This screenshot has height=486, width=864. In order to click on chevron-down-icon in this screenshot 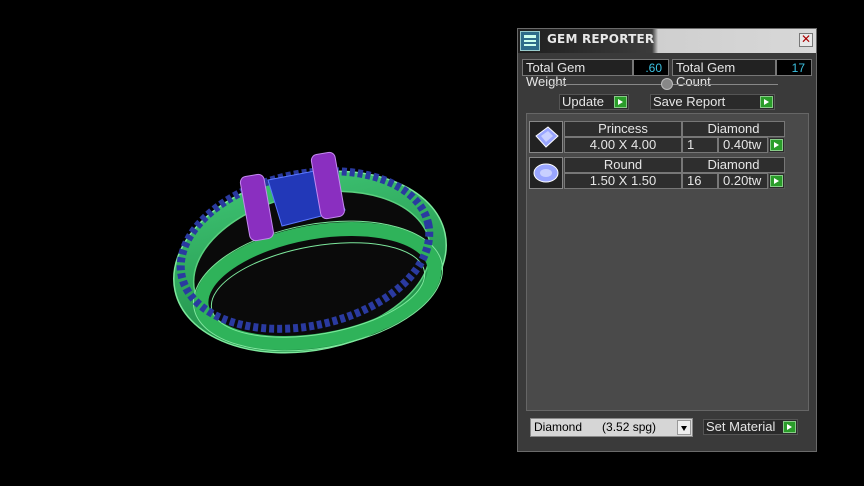, I will do `click(684, 427)`.